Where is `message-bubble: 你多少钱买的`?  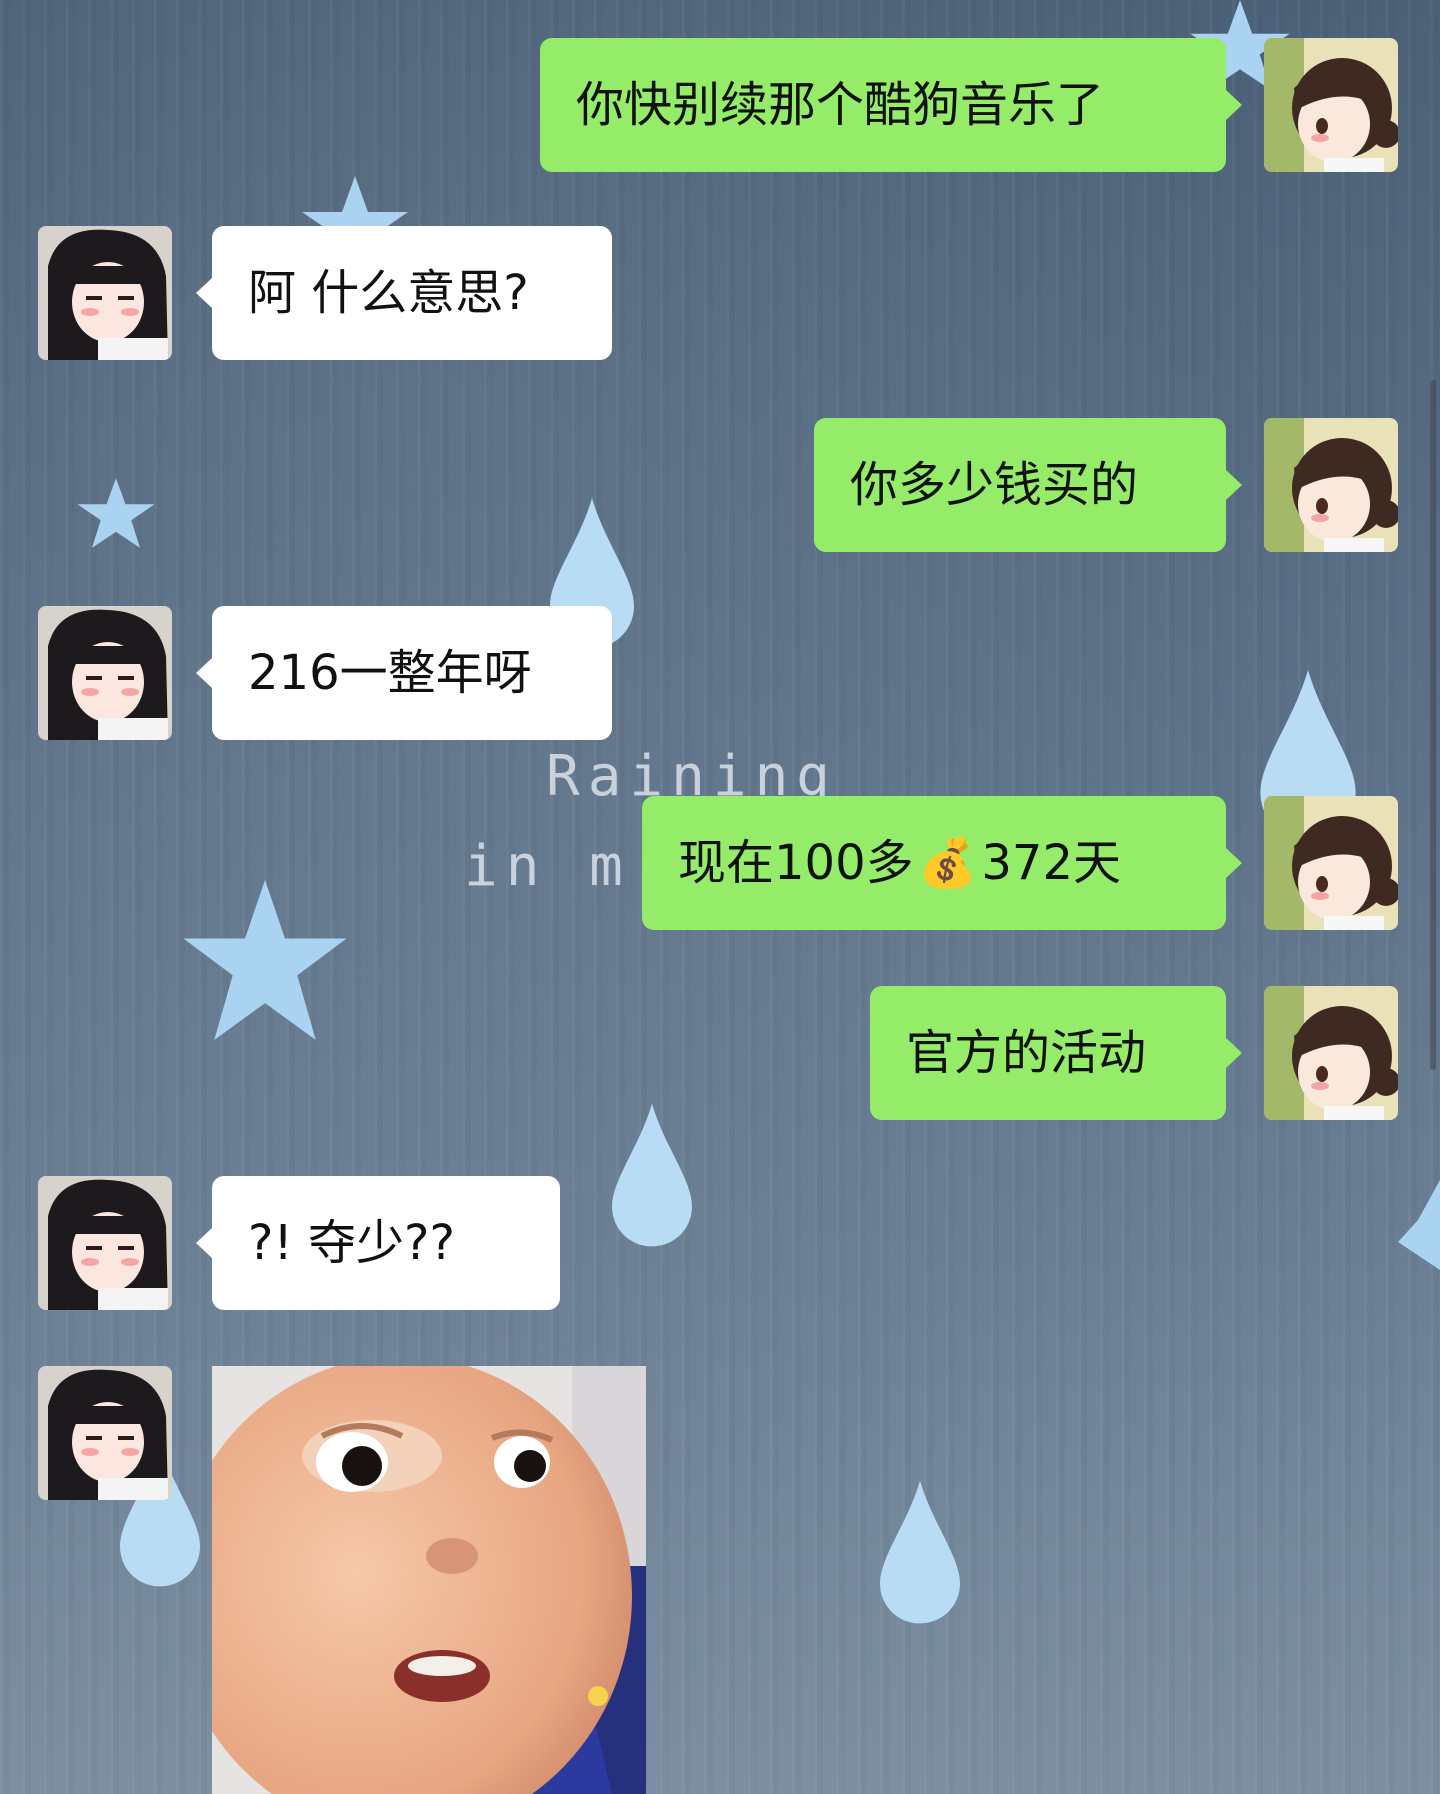 message-bubble: 你多少钱买的 is located at coordinates (1028, 485).